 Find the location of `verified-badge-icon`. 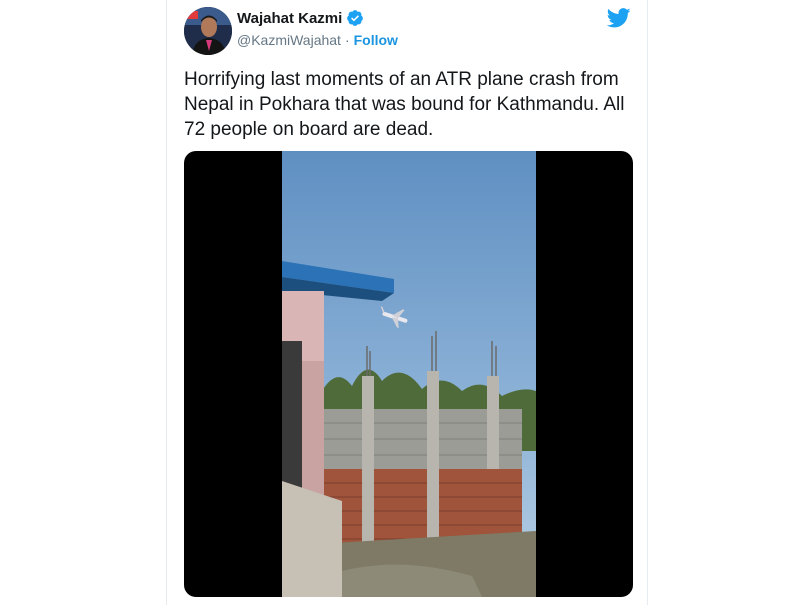

verified-badge-icon is located at coordinates (355, 18).